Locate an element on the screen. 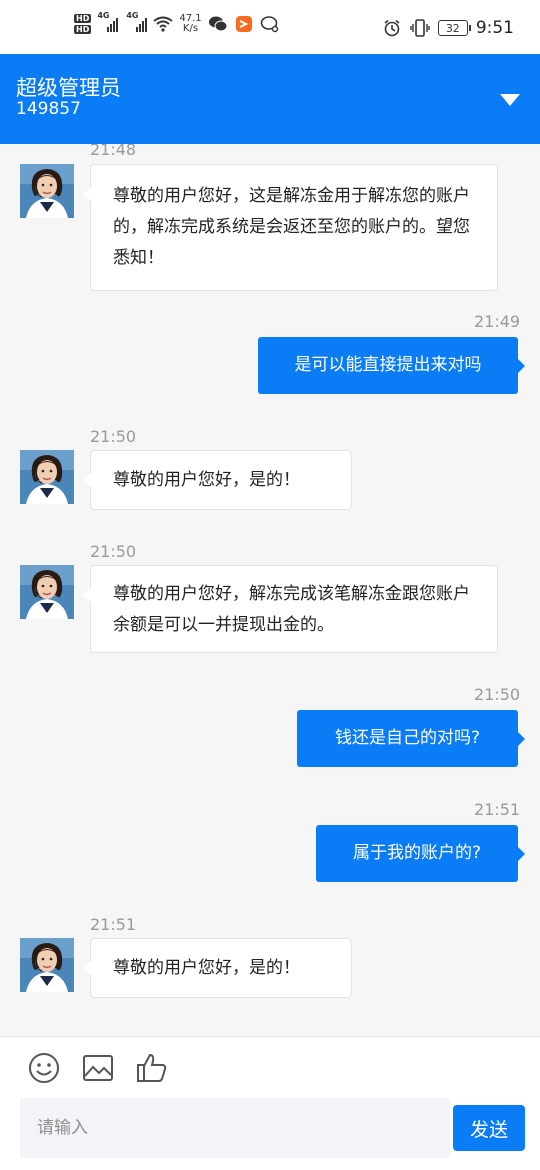  status-left: HD HD 4G 4G 47.1 K/s is located at coordinates (177, 22).